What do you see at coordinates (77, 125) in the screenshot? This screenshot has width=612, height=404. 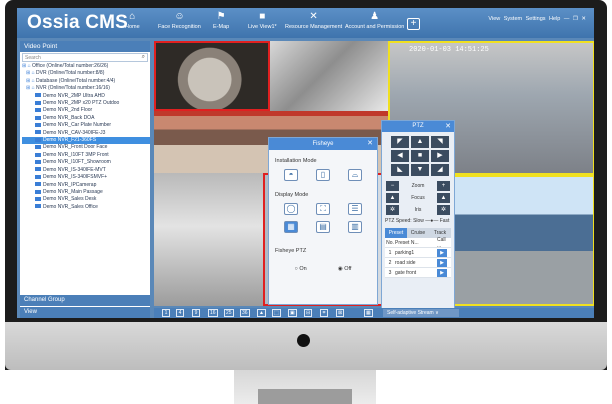 I see `tree-item-label: Demo NVR_Car Plate Number` at bounding box center [77, 125].